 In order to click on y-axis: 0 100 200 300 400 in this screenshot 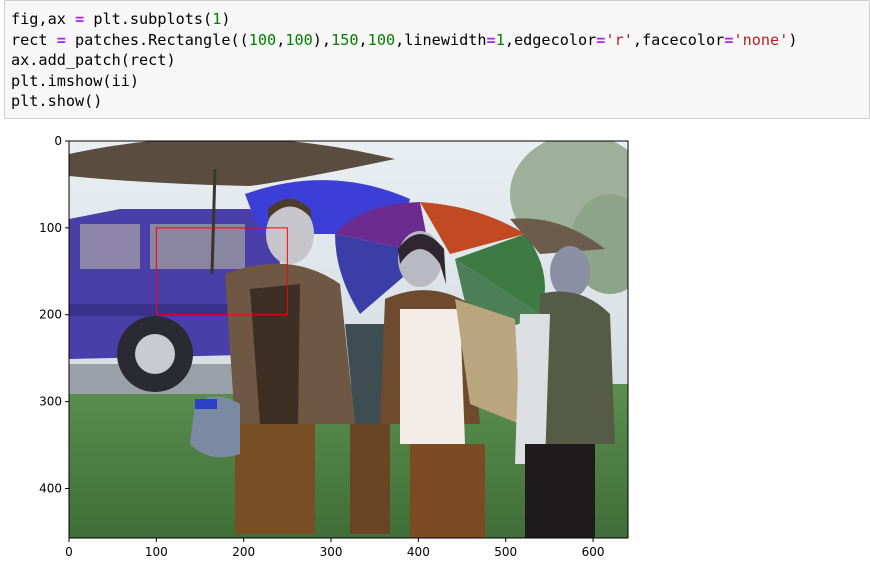, I will do `click(54, 314)`.